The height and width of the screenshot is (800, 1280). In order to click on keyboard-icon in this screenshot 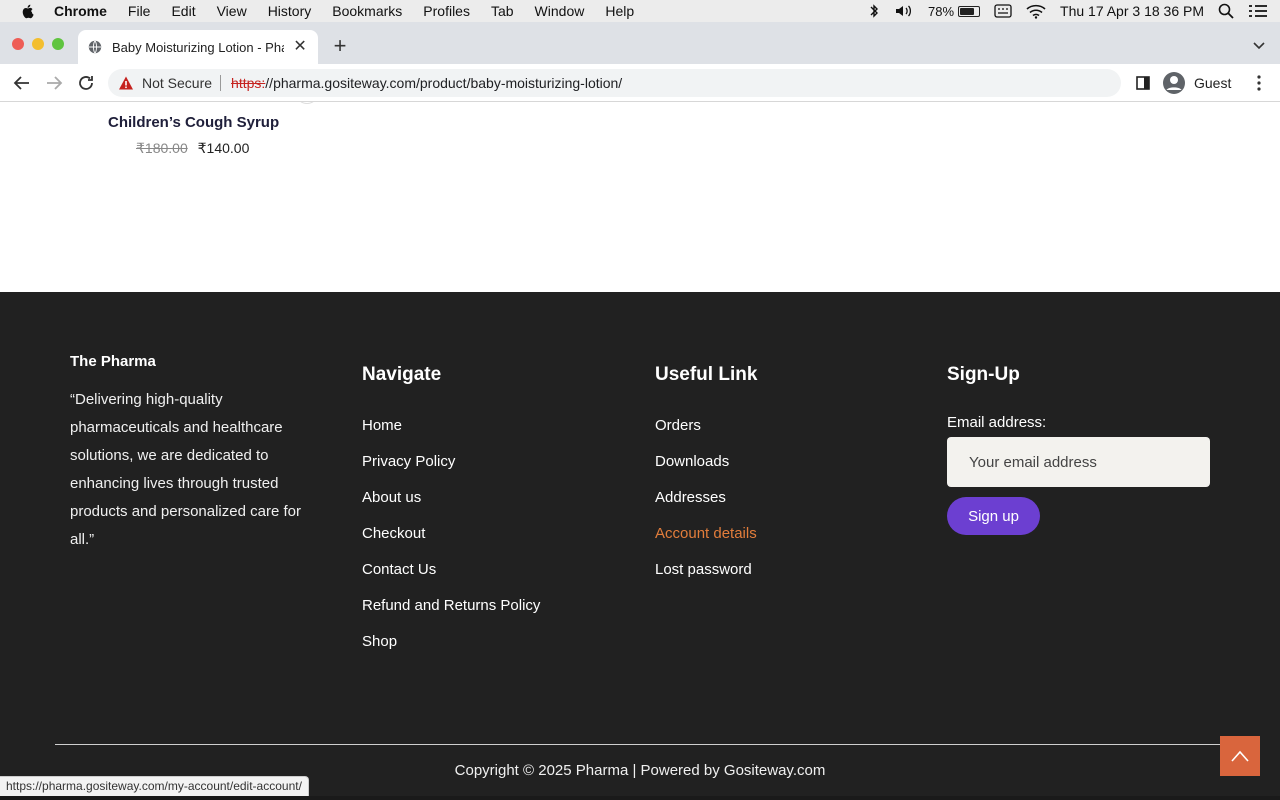, I will do `click(1003, 11)`.